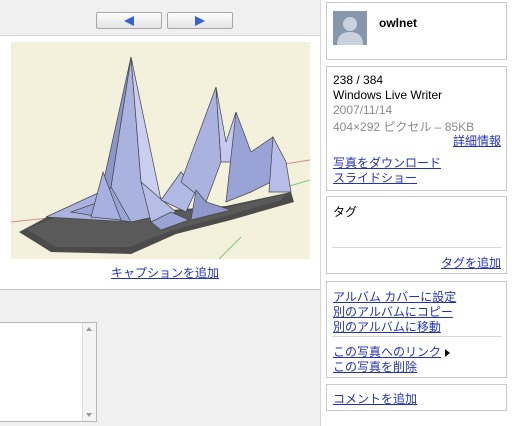 The width and height of the screenshot is (512, 426). Describe the element at coordinates (477, 140) in the screenshot. I see `details-link: 詳細情報` at that location.